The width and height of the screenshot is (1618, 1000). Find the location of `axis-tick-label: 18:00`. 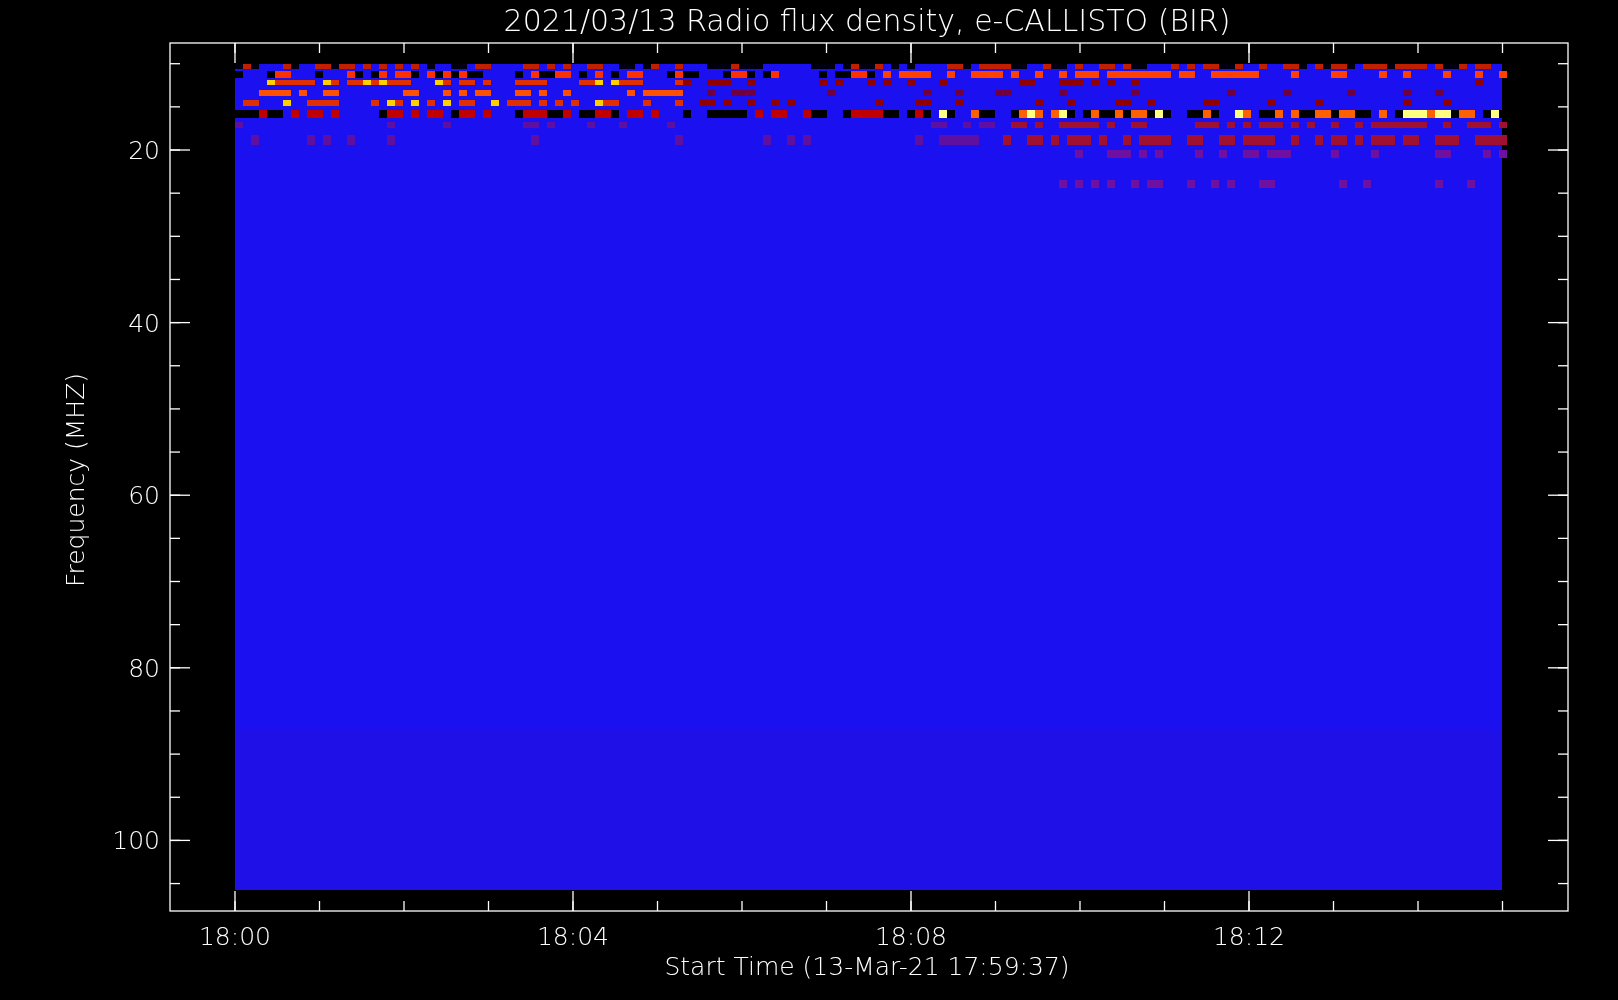

axis-tick-label: 18:00 is located at coordinates (235, 936).